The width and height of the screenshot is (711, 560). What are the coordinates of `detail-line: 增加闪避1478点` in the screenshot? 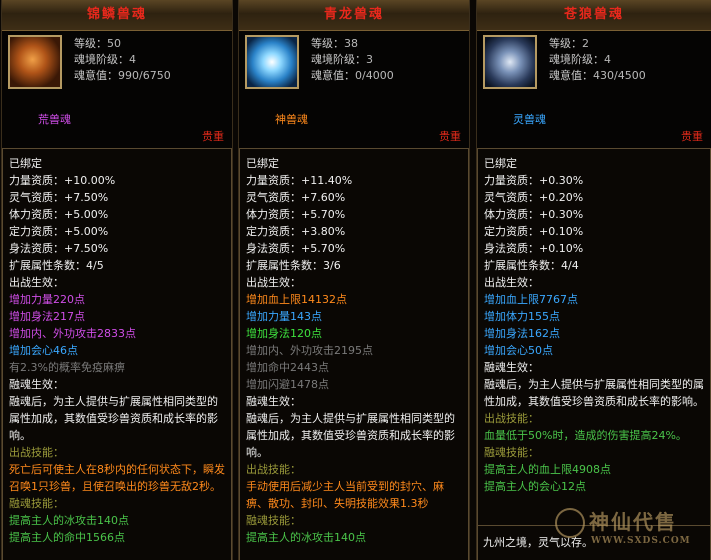 It's located at (287, 384).